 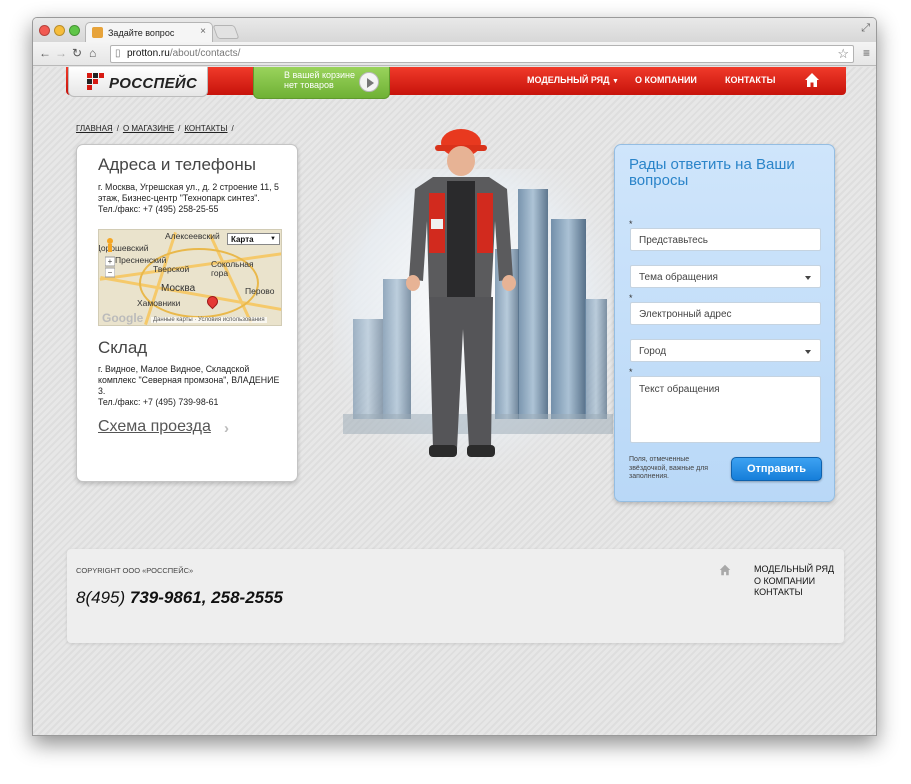 I want to click on topic-select: Тема обращения, so click(x=725, y=276).